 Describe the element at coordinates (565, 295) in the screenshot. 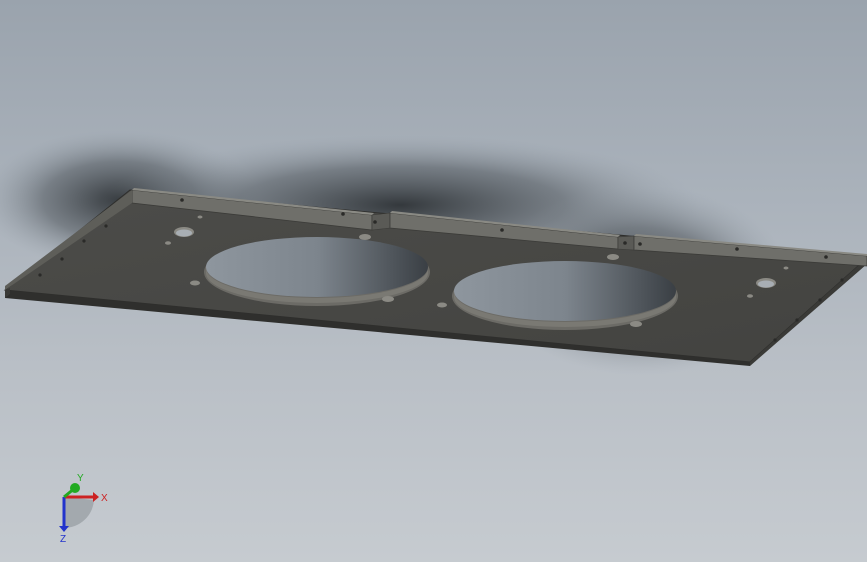

I see `large-cutout-right` at that location.